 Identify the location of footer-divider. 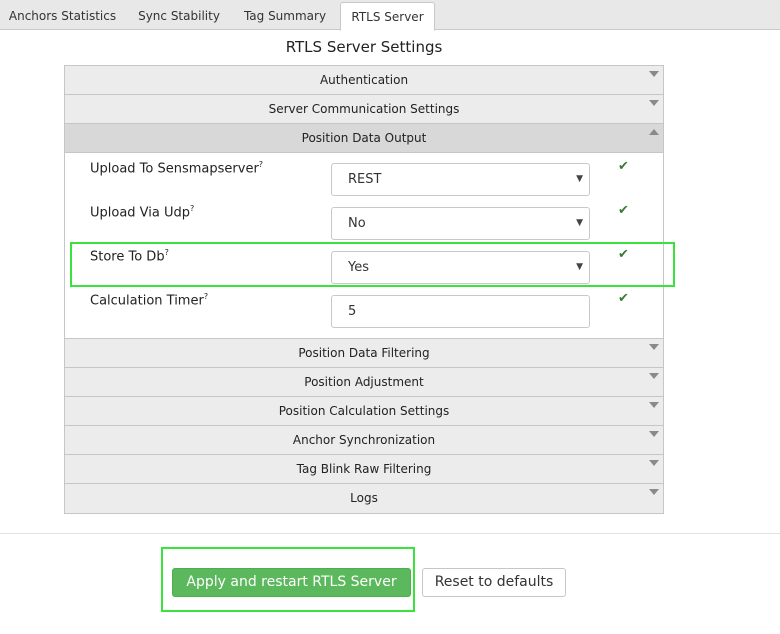
(390, 533).